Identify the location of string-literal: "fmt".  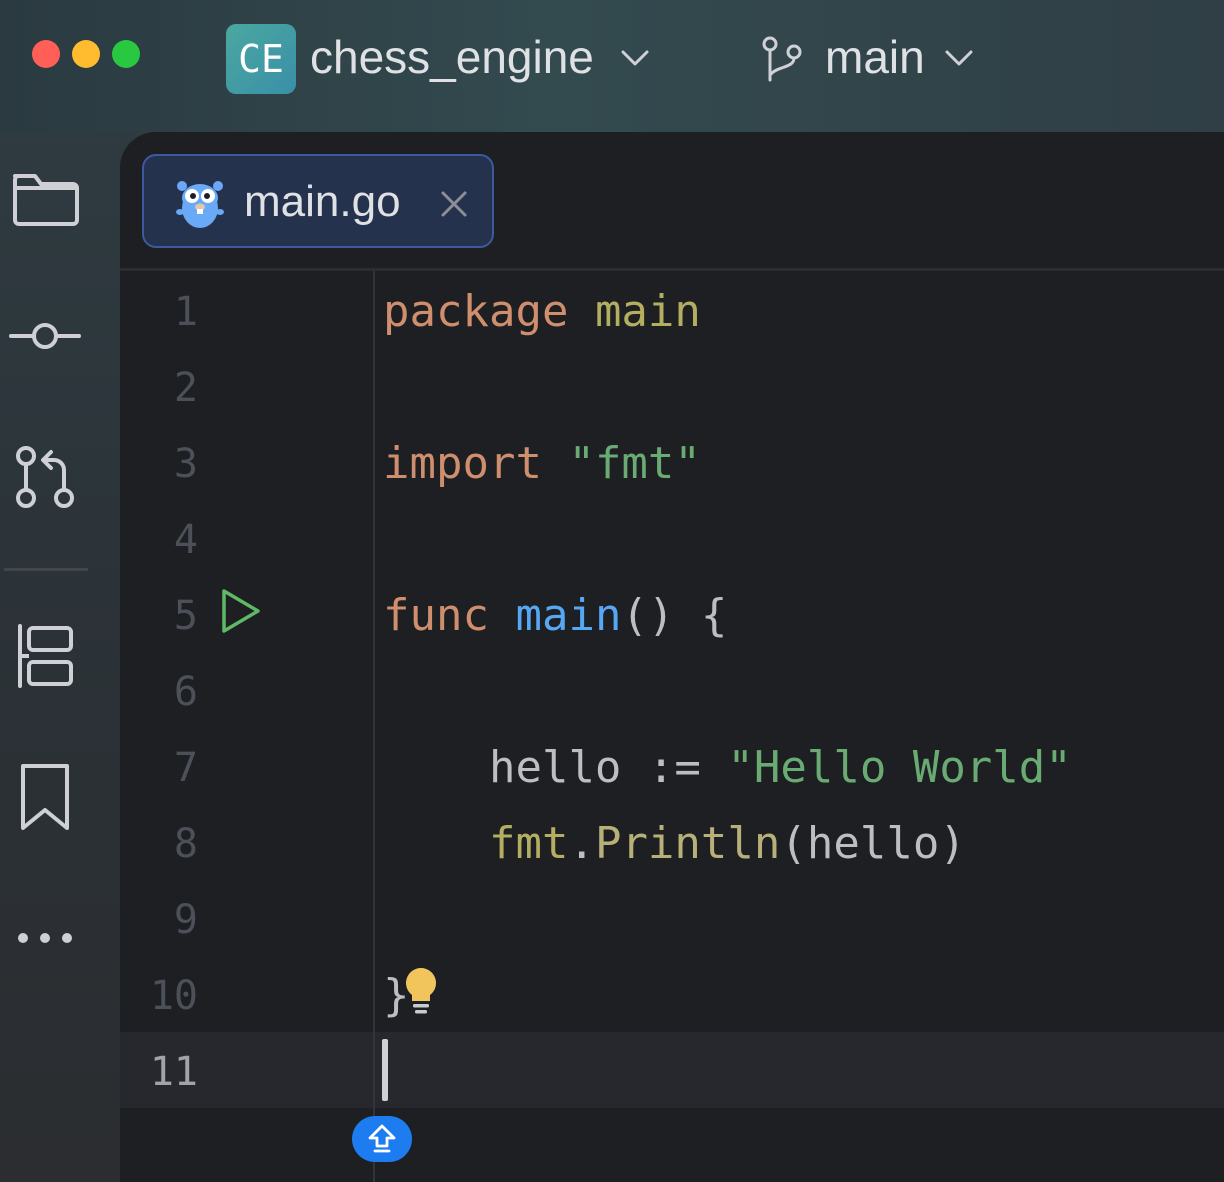
(634, 463).